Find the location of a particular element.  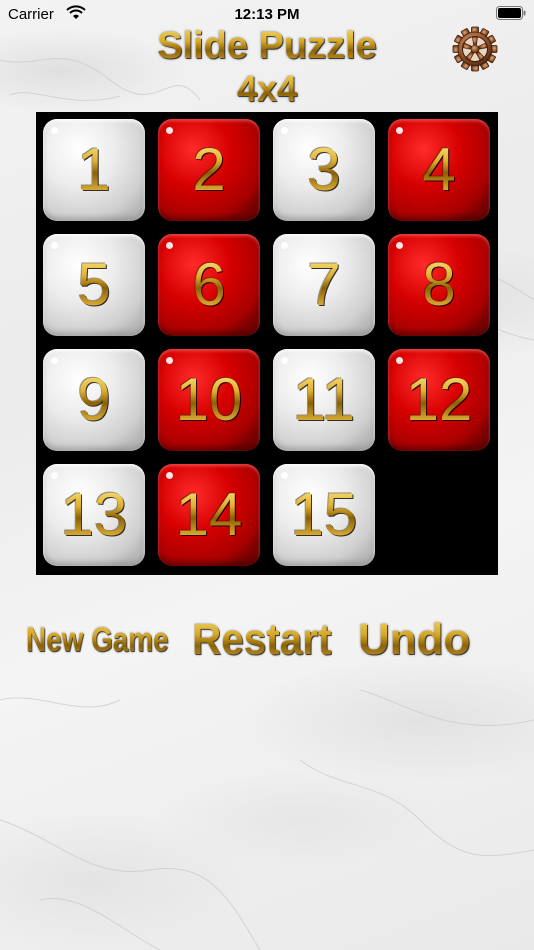

battery-icon is located at coordinates (511, 13).